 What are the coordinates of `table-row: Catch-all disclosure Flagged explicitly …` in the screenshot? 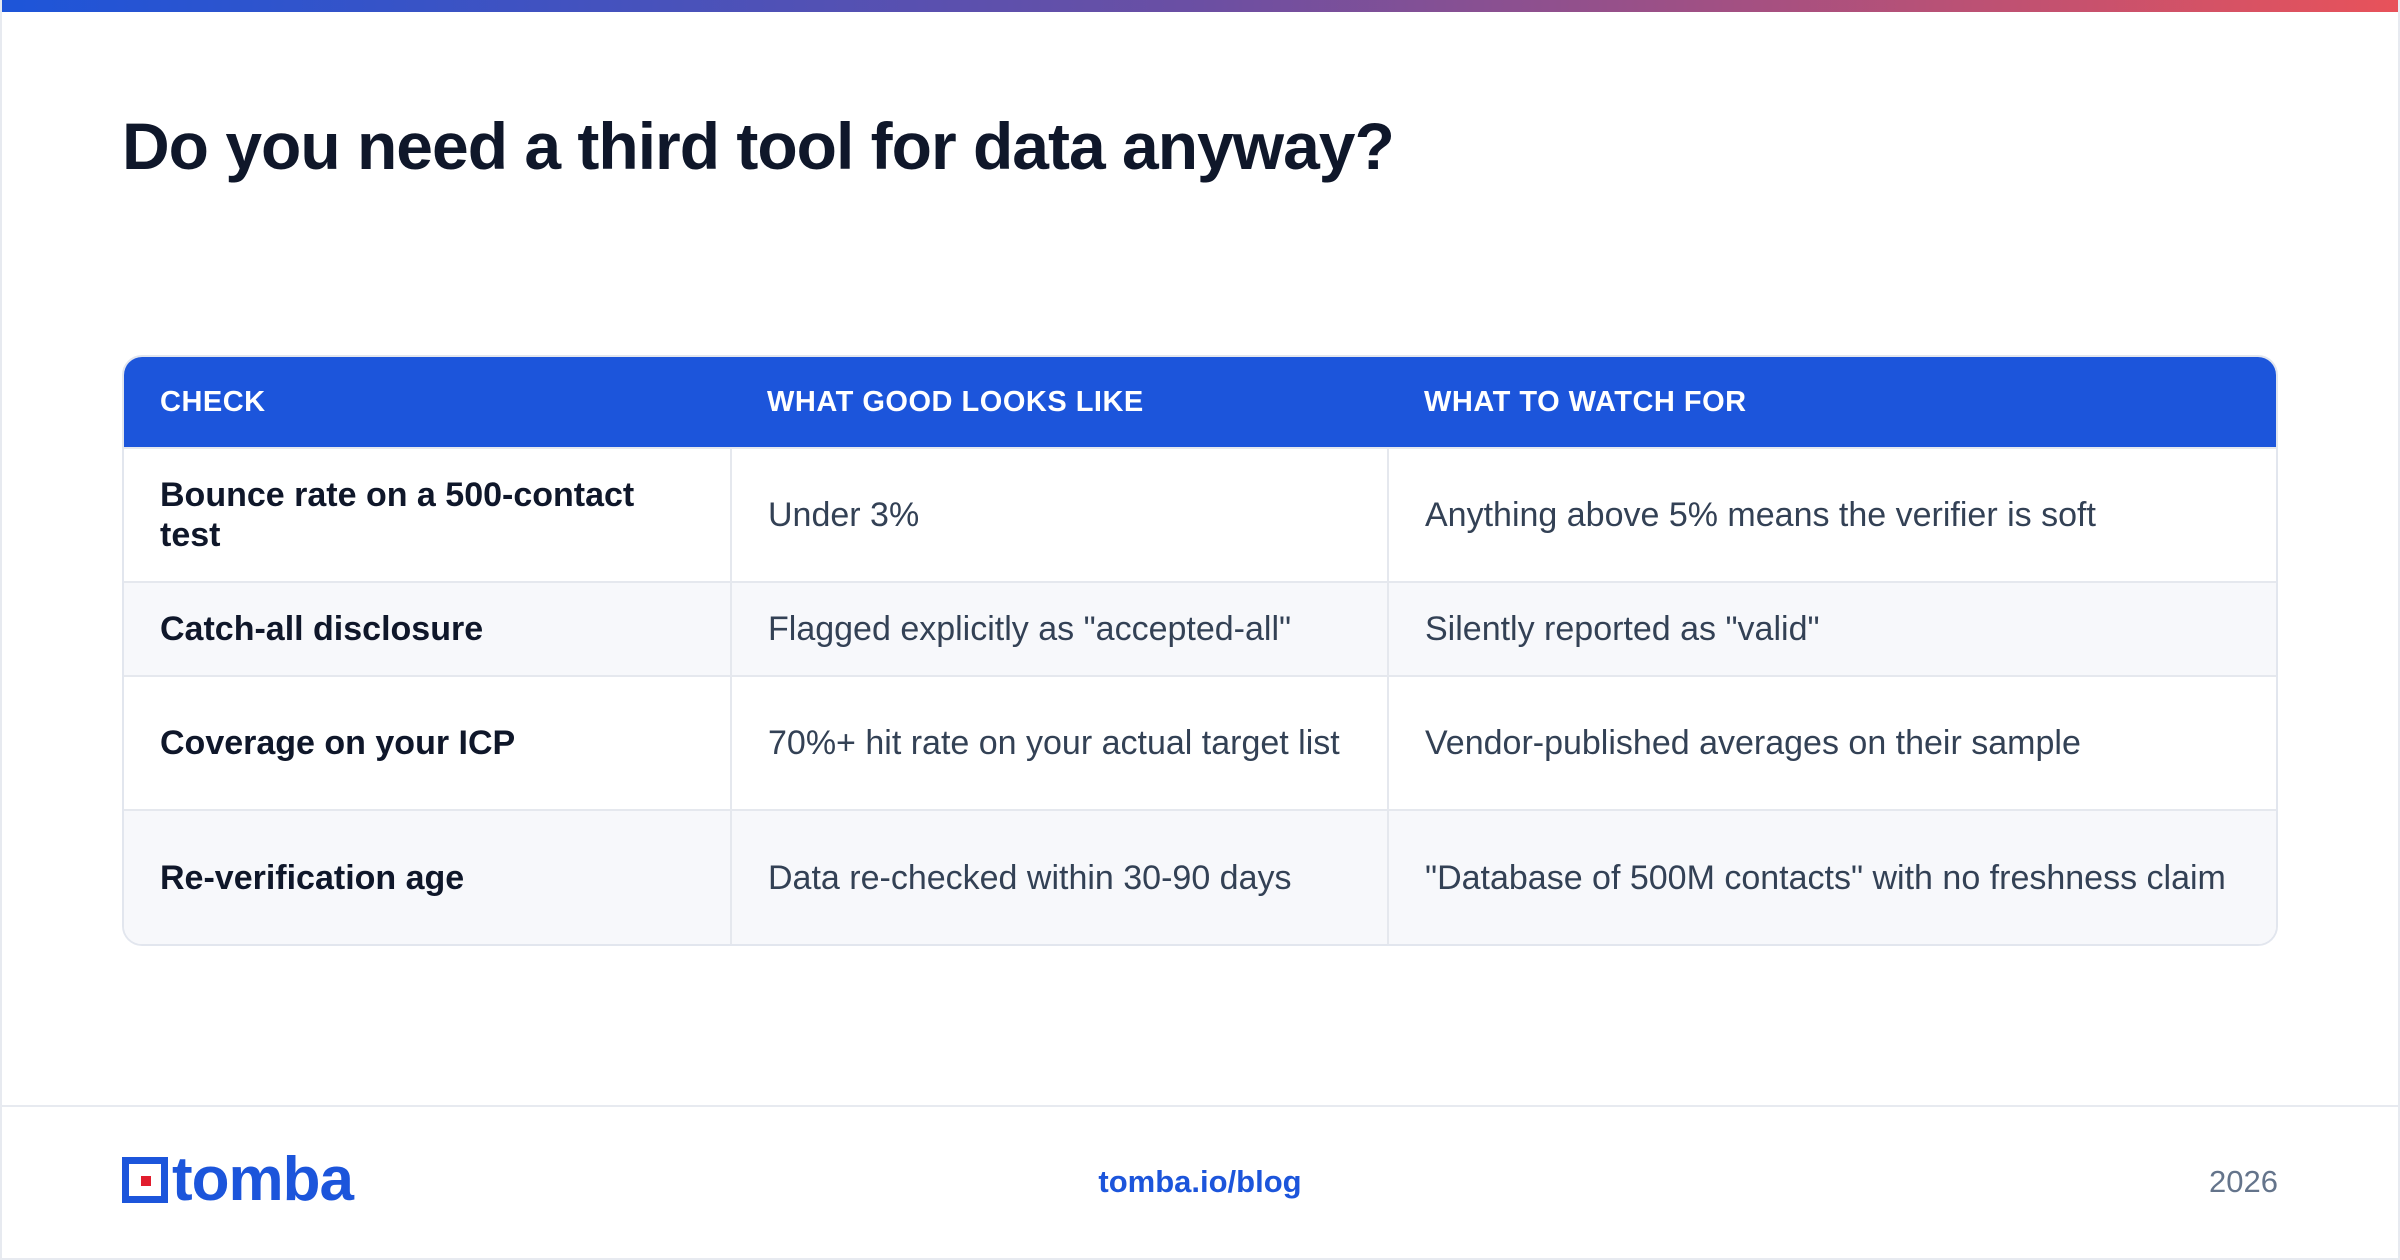 It's located at (1200, 628).